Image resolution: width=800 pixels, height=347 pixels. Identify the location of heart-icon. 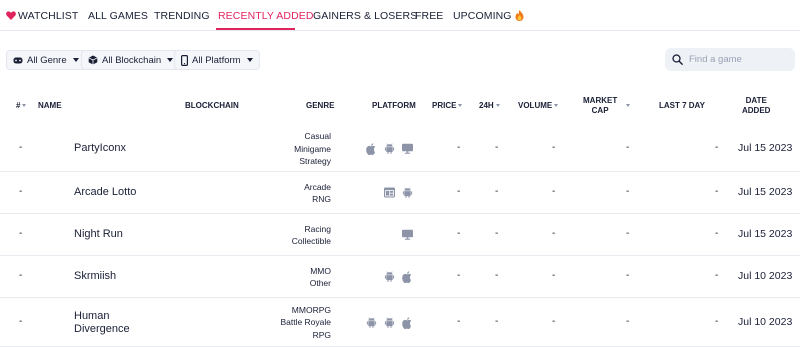
(11, 15).